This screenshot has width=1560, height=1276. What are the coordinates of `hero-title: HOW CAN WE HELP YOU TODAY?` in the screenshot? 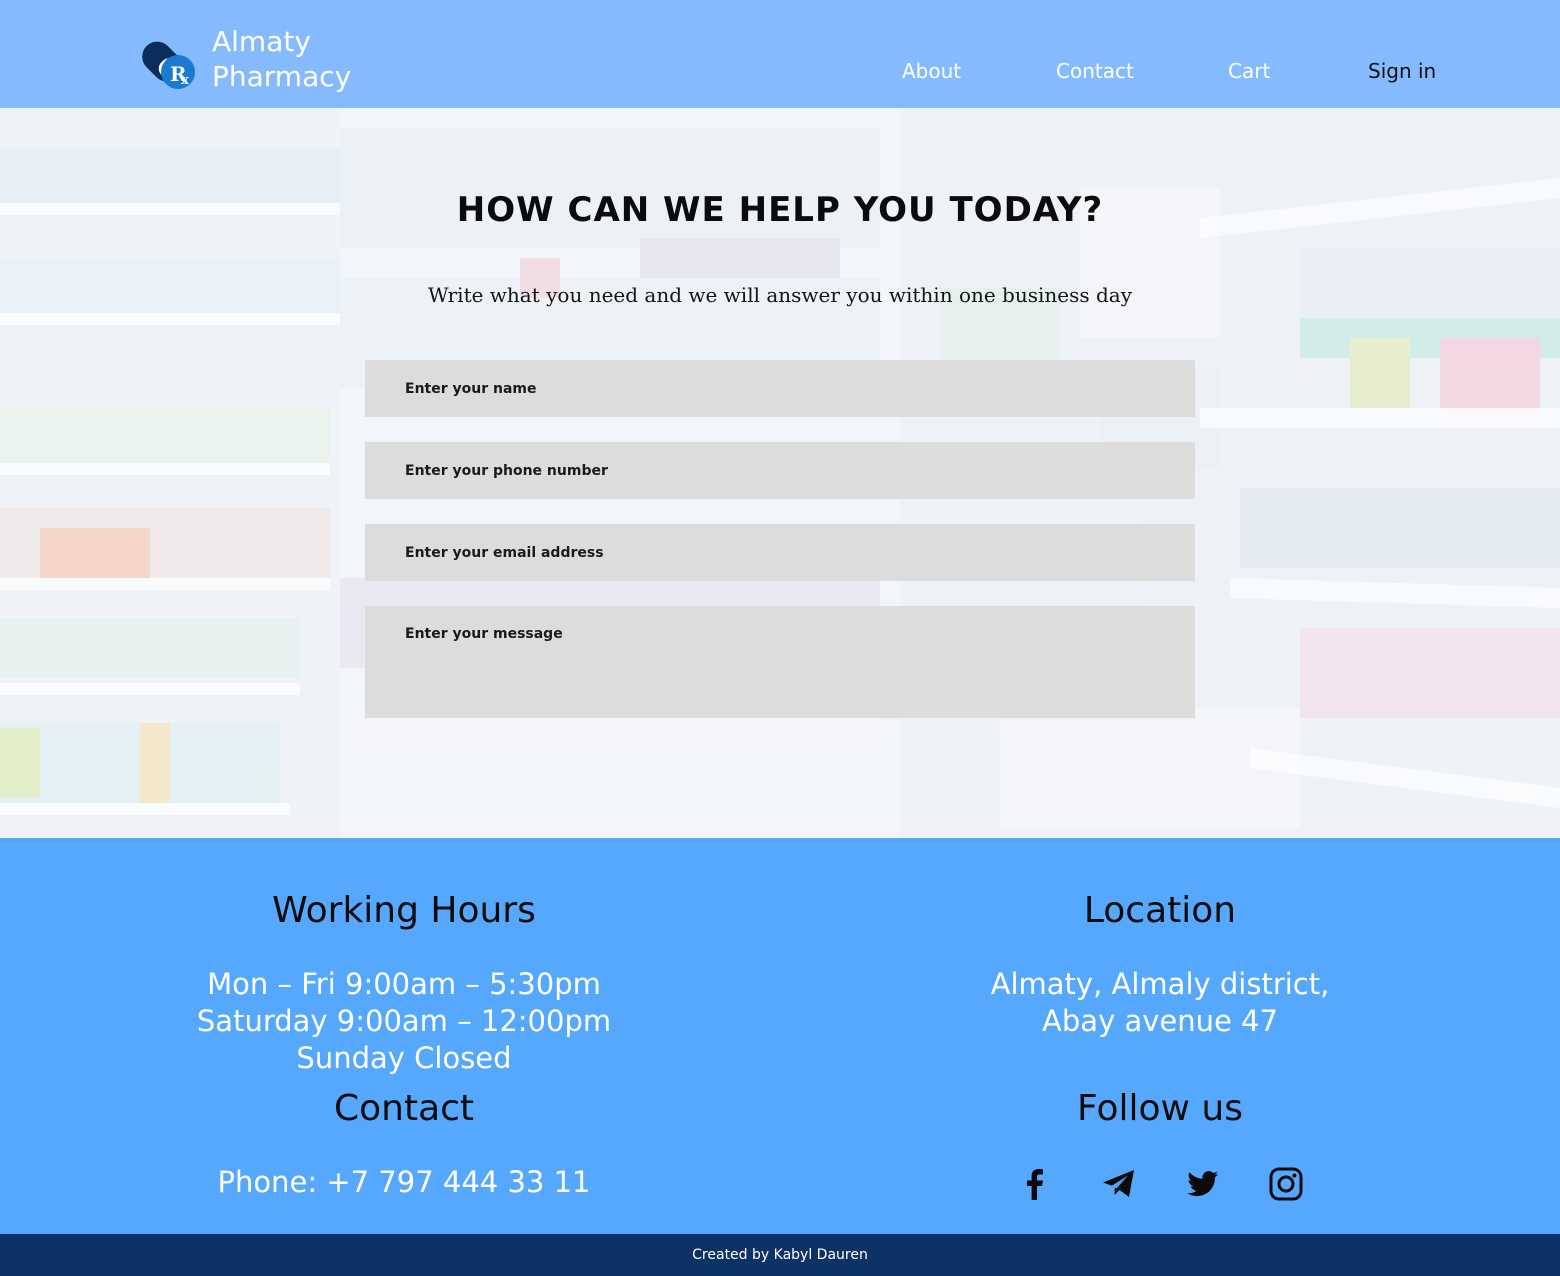 It's located at (780, 210).